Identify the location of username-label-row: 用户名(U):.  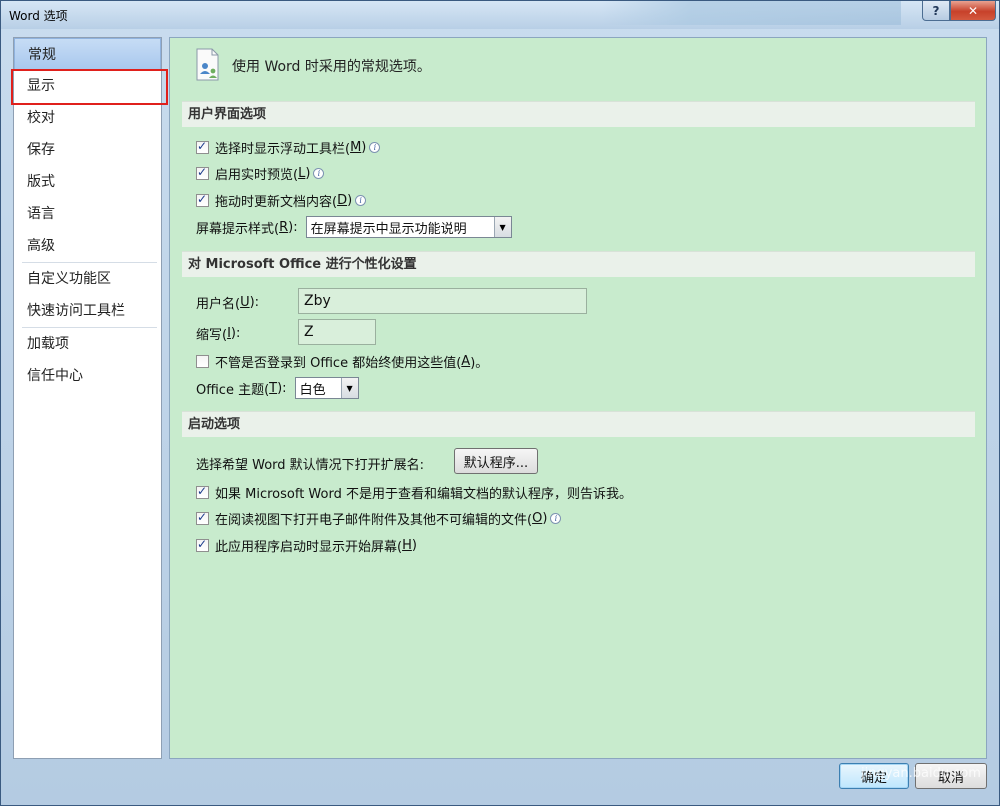
(227, 302).